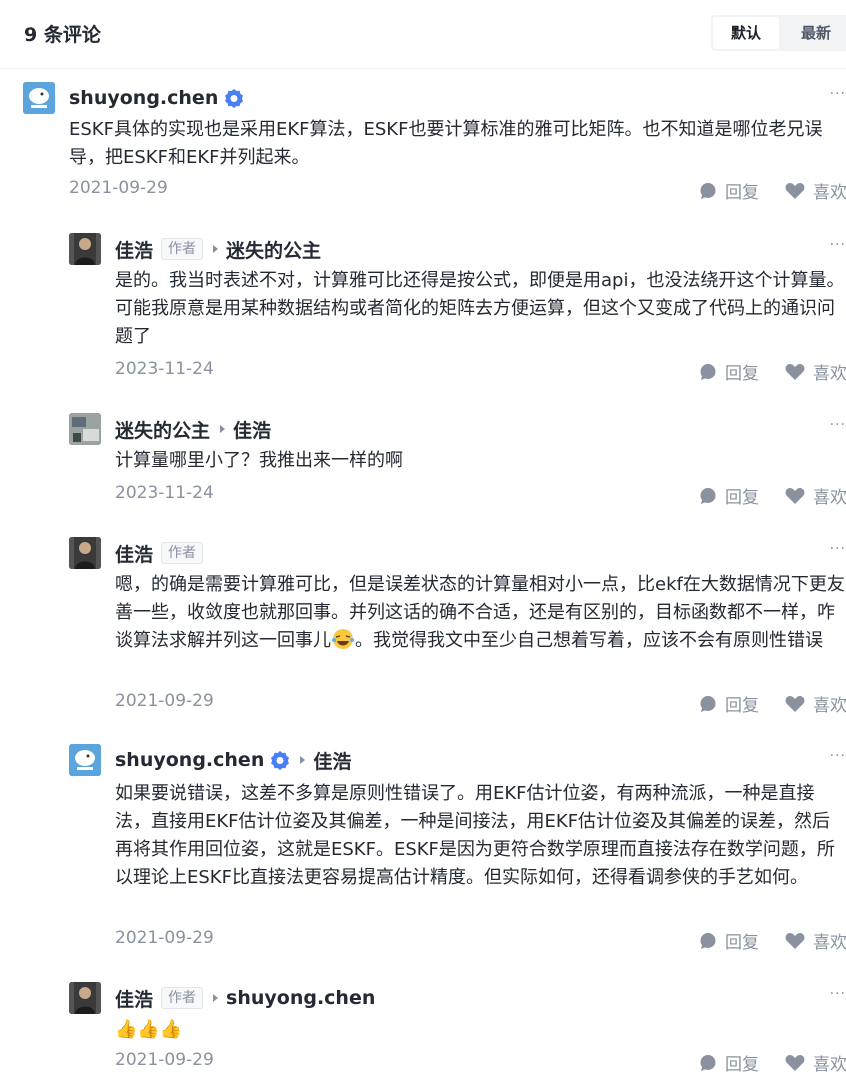 The image size is (846, 1081). I want to click on comment-content: 👍👍👍, so click(149, 1029).